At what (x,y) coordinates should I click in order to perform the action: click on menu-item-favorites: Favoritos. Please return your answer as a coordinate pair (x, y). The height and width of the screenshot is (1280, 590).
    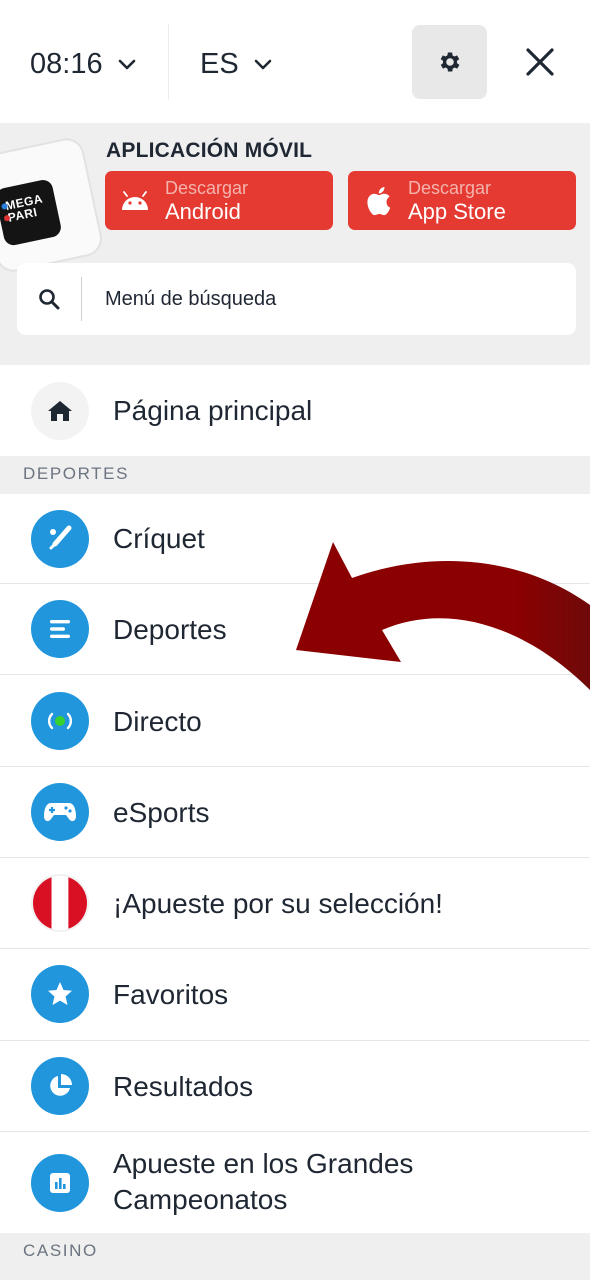
    Looking at the image, I should click on (295, 994).